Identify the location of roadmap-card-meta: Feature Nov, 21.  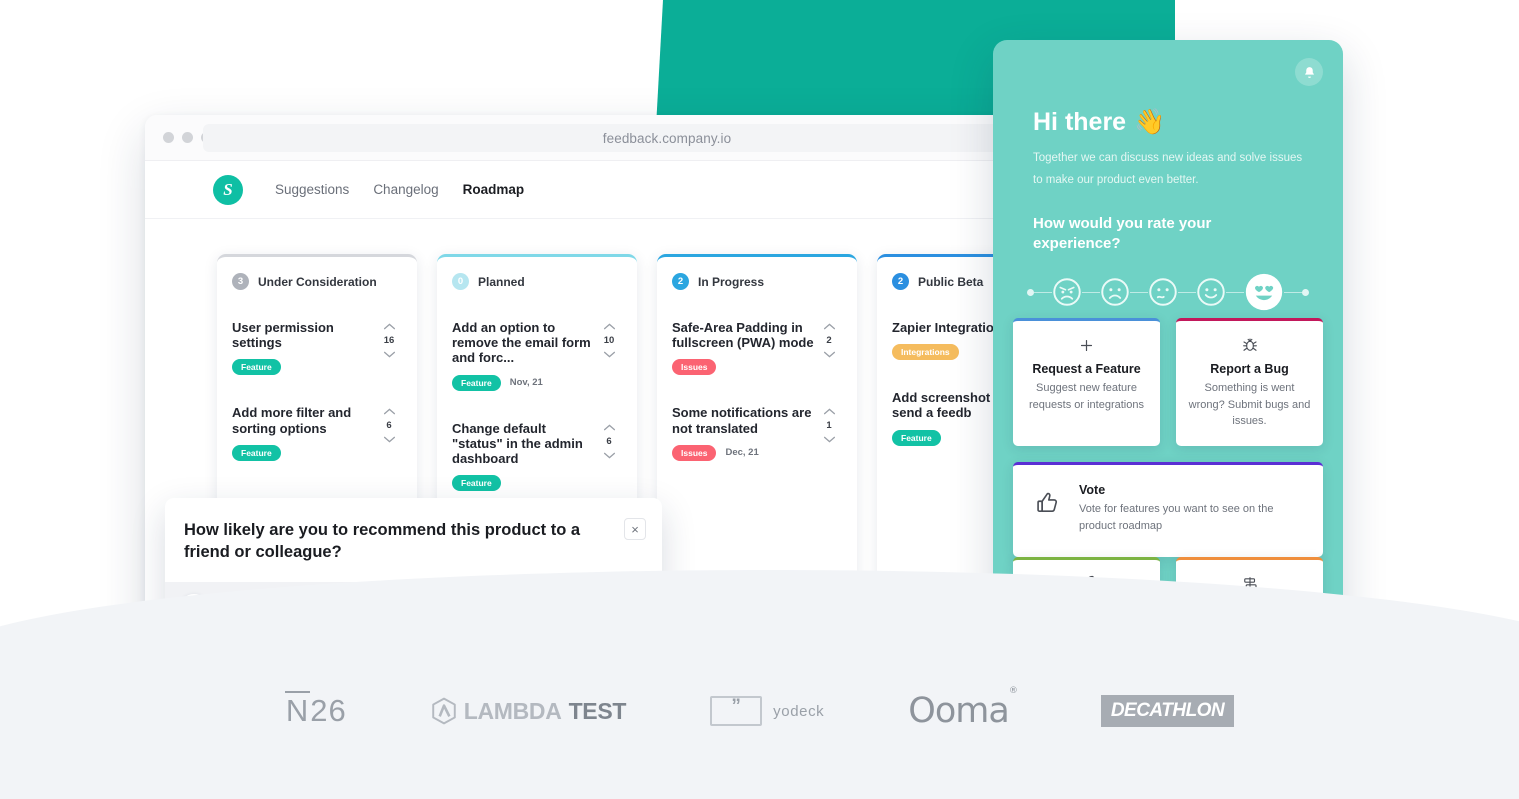
(524, 382).